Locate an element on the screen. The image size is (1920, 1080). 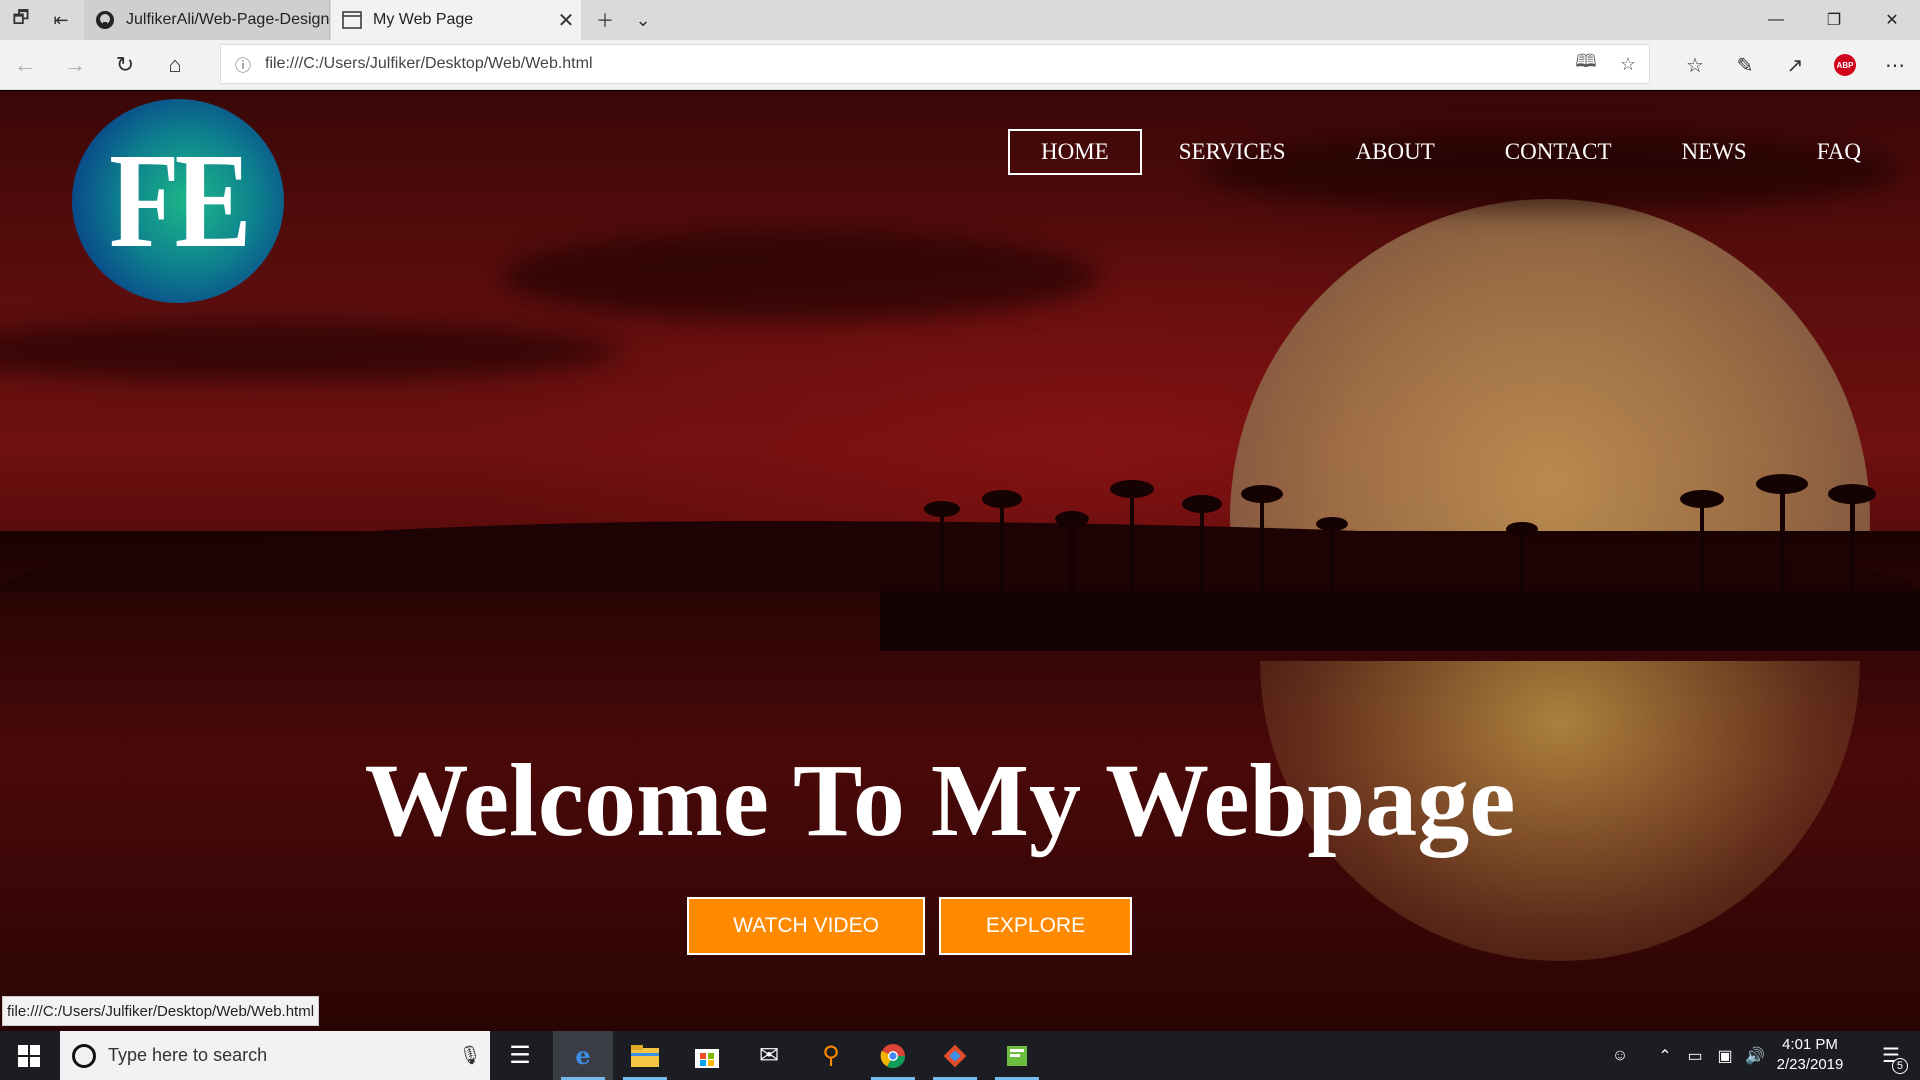
forward-arrow-icon: → is located at coordinates (75, 65).